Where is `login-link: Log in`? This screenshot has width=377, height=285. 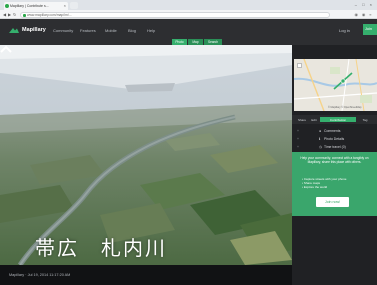 login-link: Log in is located at coordinates (344, 30).